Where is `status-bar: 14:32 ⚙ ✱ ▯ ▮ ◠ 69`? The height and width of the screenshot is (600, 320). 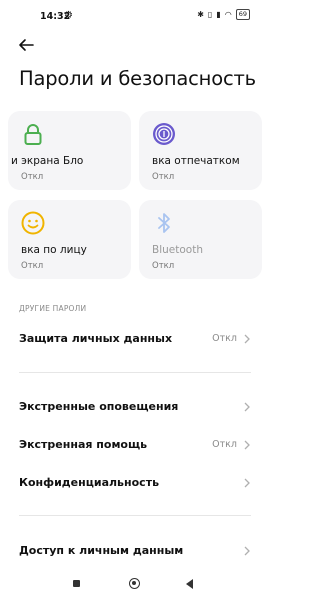 status-bar: 14:32 ⚙ ✱ ▯ ▮ ◠ 69 is located at coordinates (135, 17).